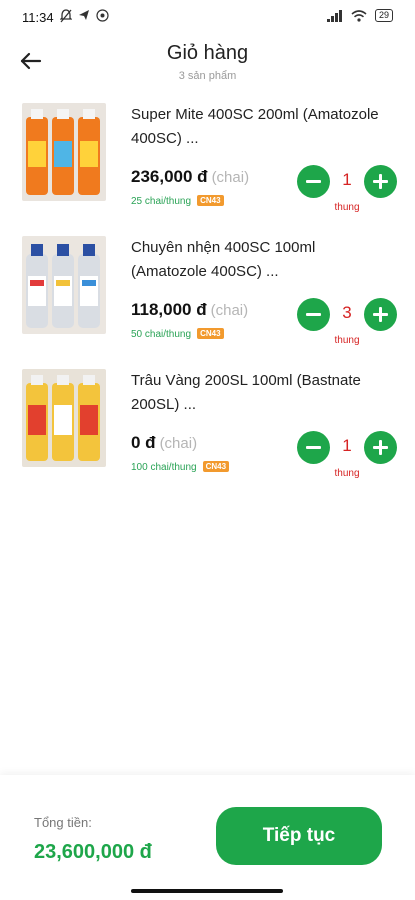 This screenshot has height=900, width=415. I want to click on pack-info: 25 chai/thung CN43, so click(177, 201).